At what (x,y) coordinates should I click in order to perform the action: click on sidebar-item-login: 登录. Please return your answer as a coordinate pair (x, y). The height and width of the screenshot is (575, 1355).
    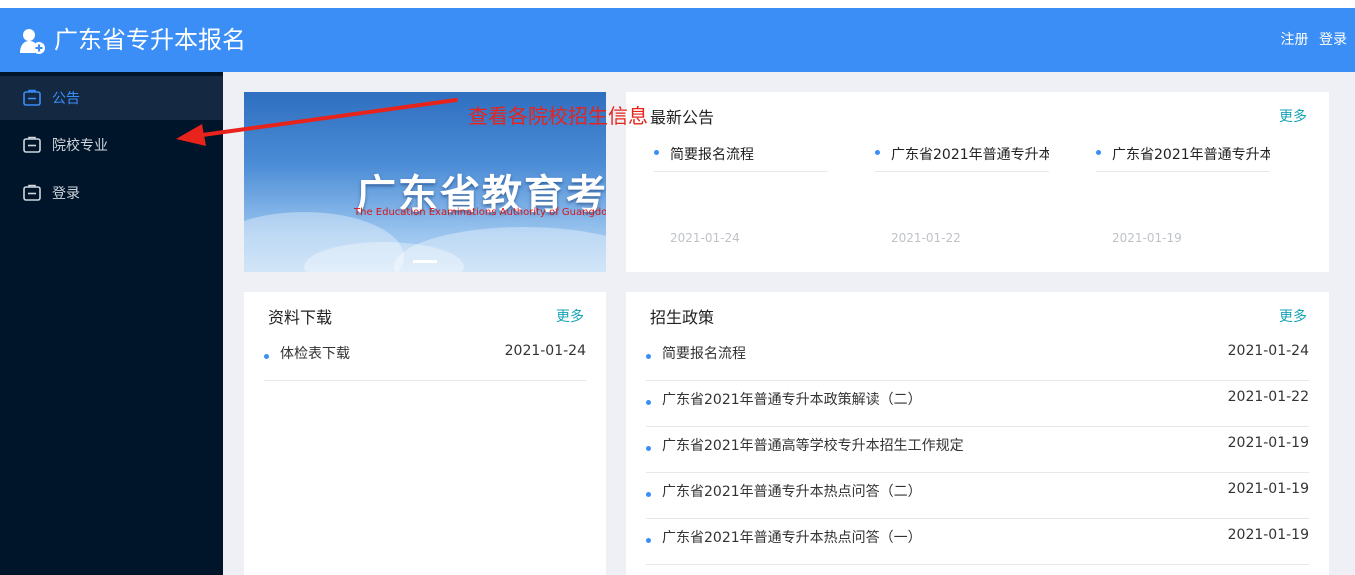
    Looking at the image, I should click on (111, 193).